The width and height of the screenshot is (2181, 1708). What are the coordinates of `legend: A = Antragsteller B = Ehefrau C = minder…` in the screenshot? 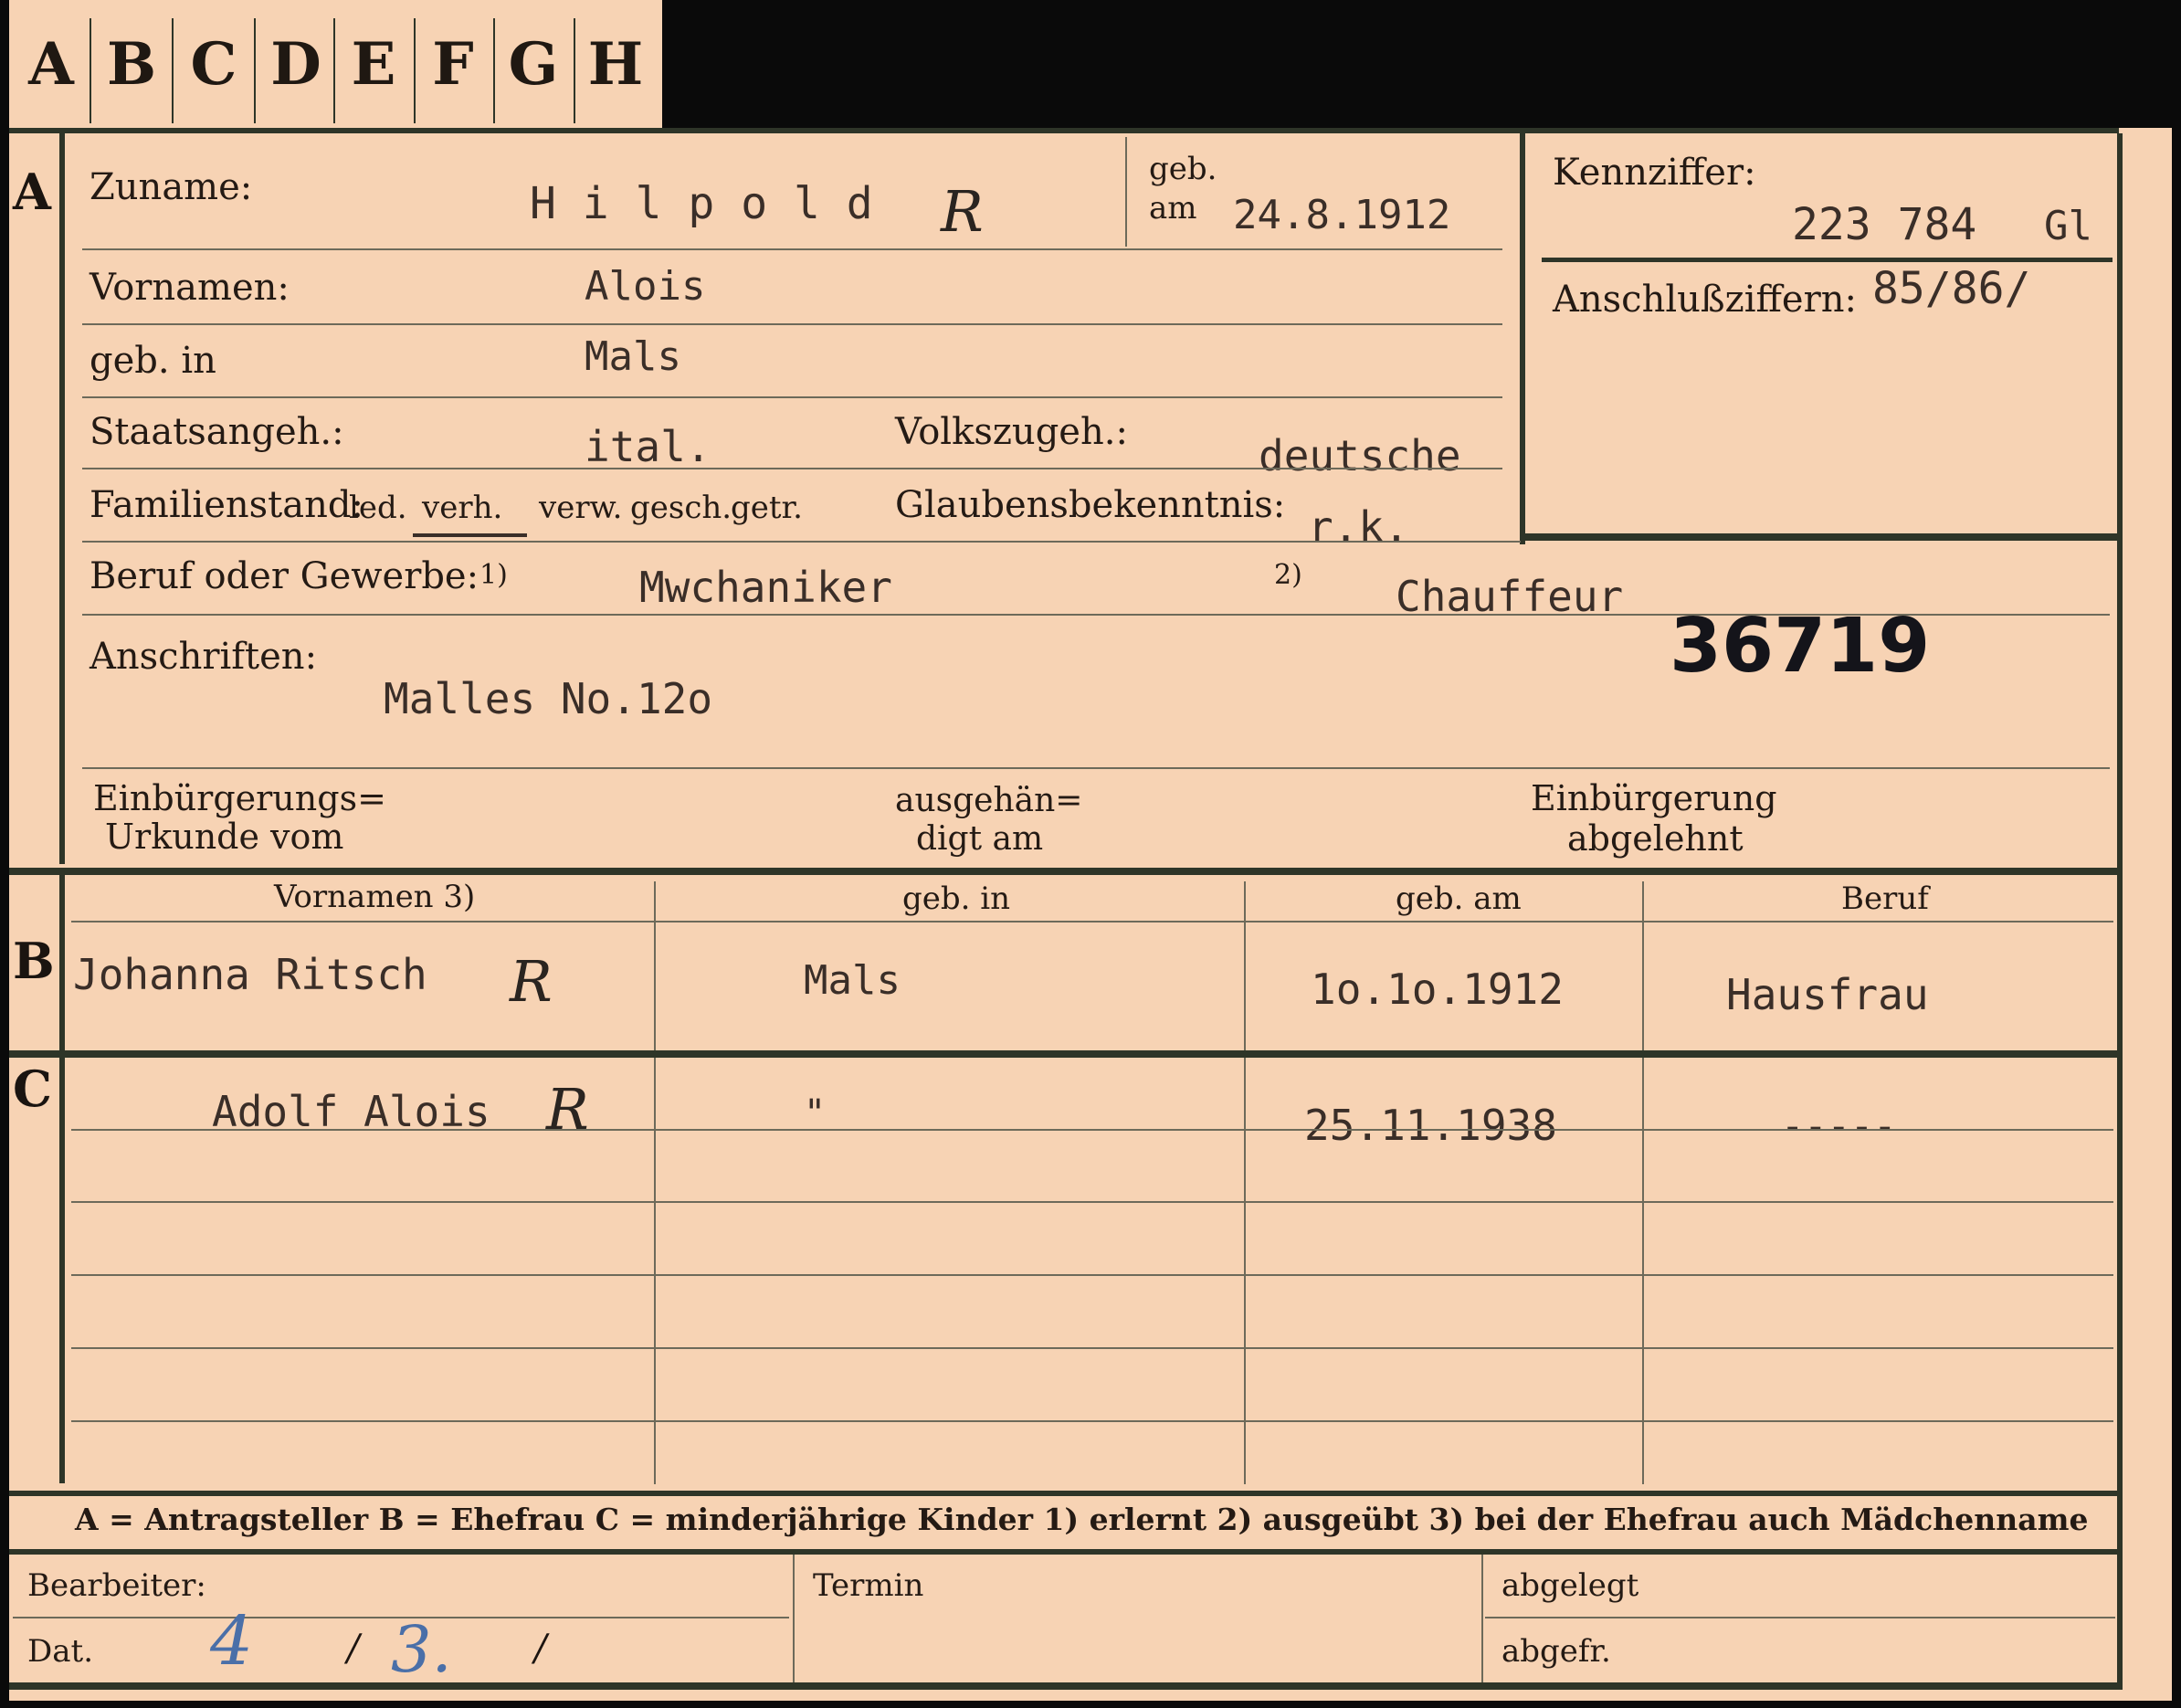 It's located at (1082, 1519).